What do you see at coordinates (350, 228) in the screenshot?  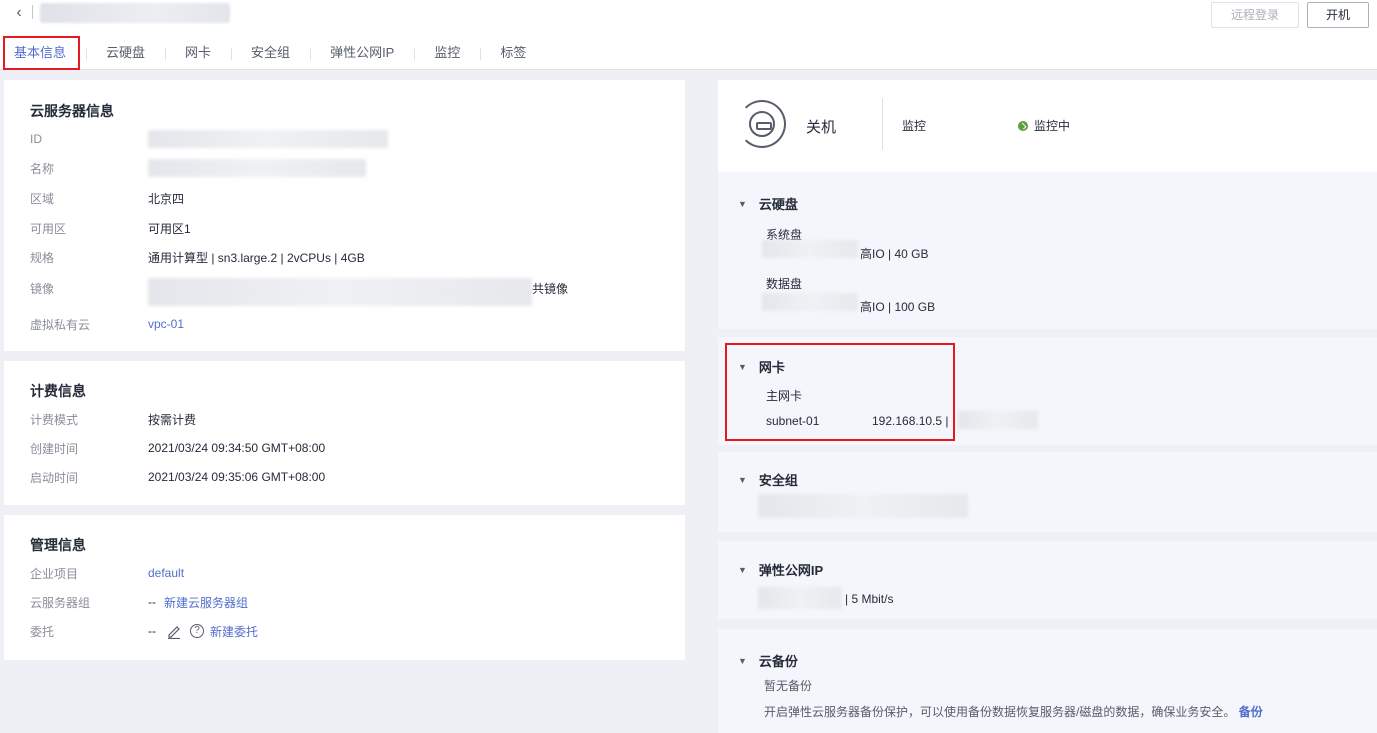 I see `info-row-az: 可用区 可用区1` at bounding box center [350, 228].